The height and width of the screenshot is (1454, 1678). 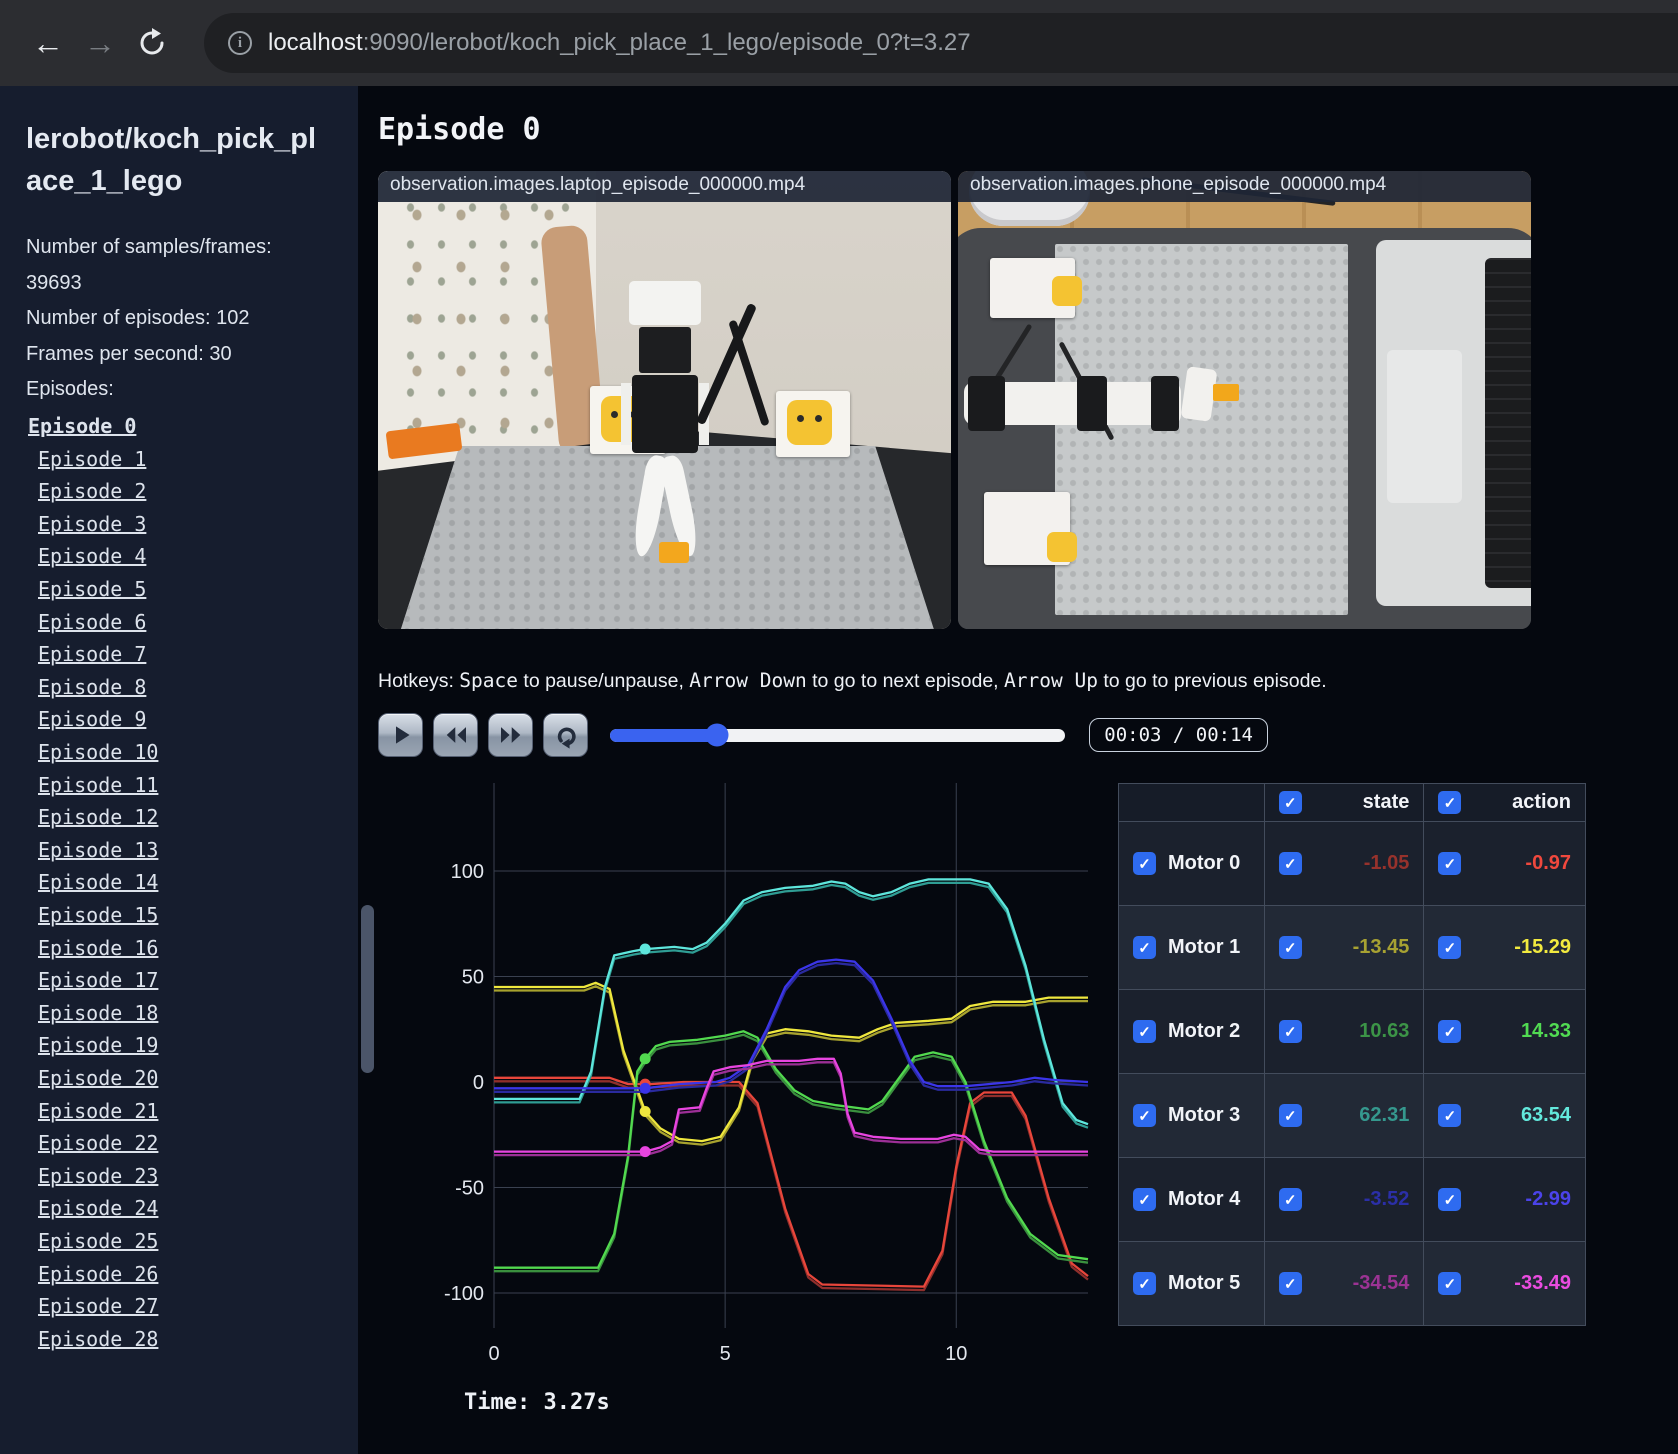 What do you see at coordinates (1204, 1283) in the screenshot?
I see `motor-label: Motor 5` at bounding box center [1204, 1283].